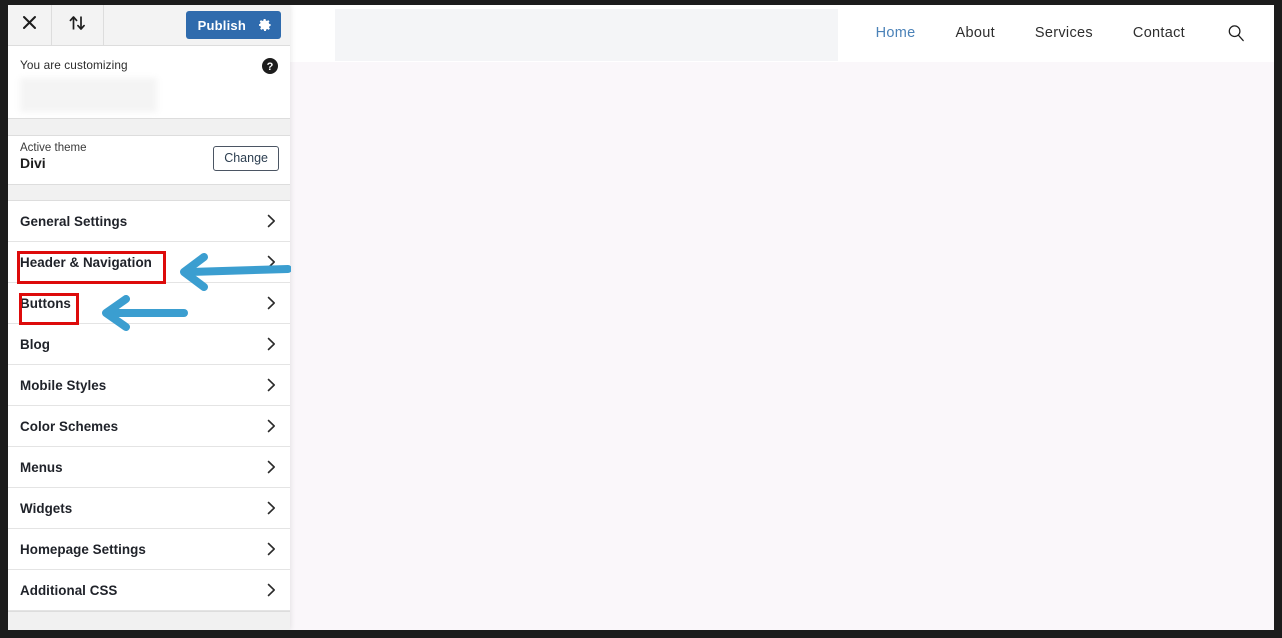  I want to click on panel-label: Menus, so click(41, 467).